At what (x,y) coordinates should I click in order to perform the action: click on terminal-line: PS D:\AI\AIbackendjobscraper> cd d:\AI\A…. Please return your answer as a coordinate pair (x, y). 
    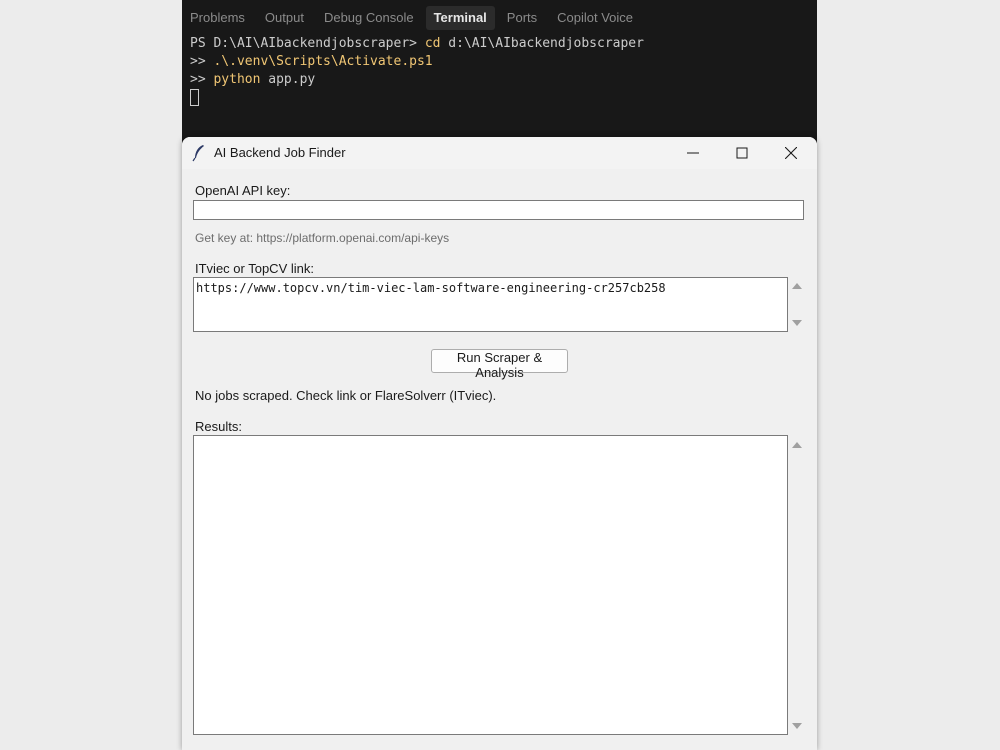
    Looking at the image, I should click on (417, 44).